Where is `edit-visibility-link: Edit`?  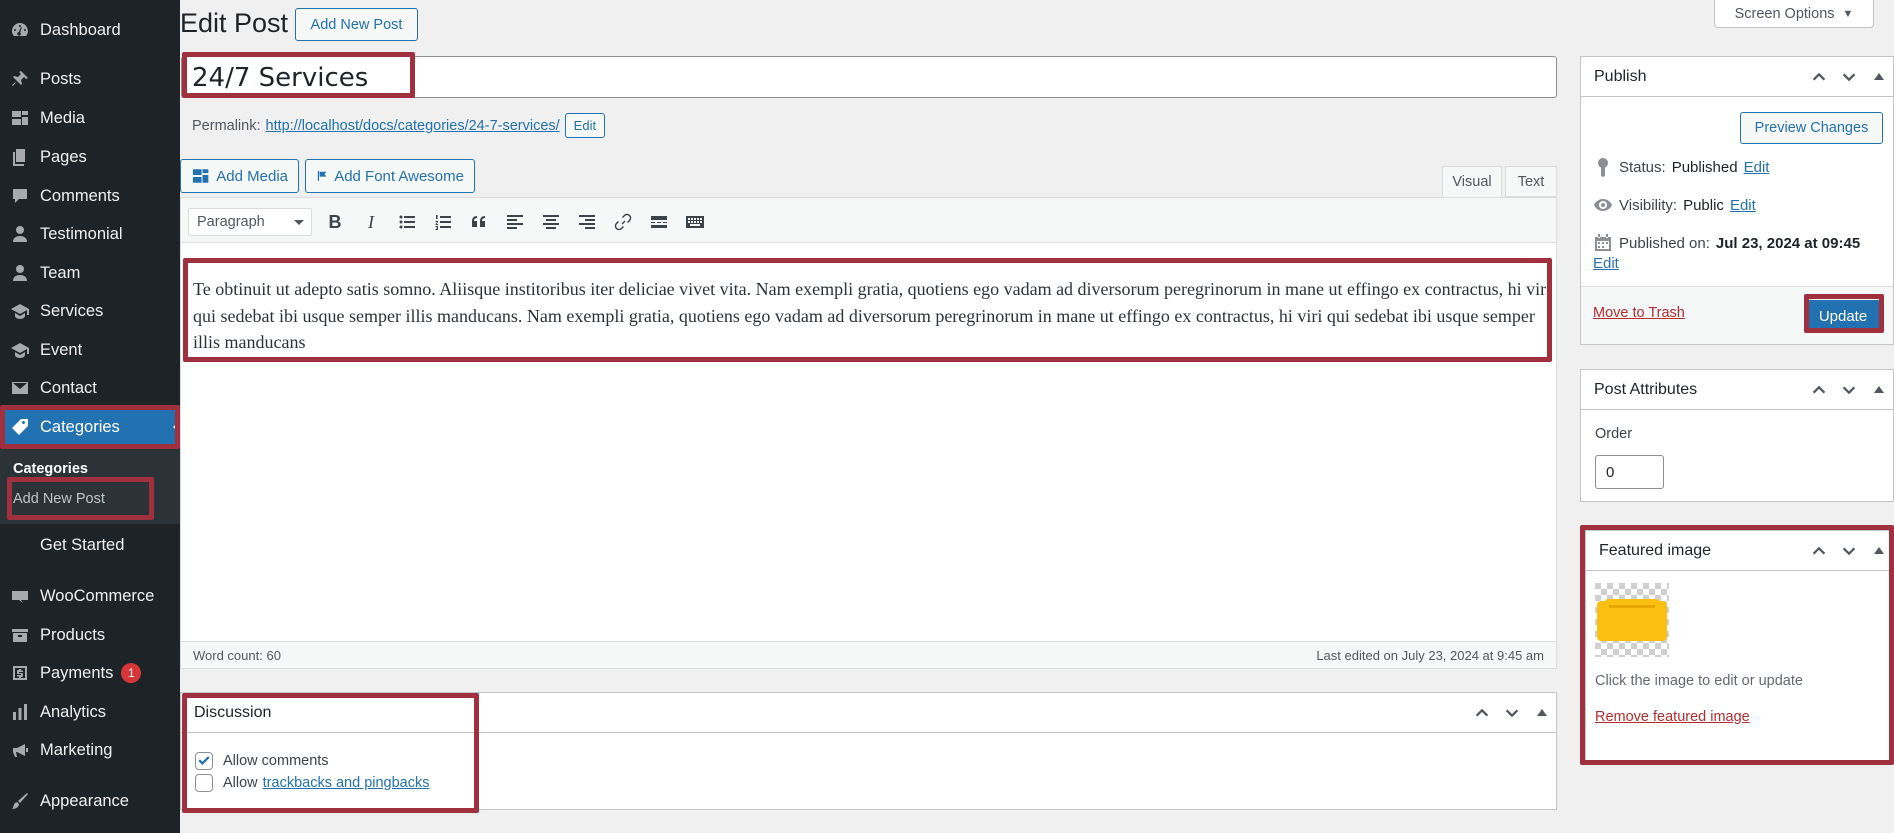
edit-visibility-link: Edit is located at coordinates (1743, 205).